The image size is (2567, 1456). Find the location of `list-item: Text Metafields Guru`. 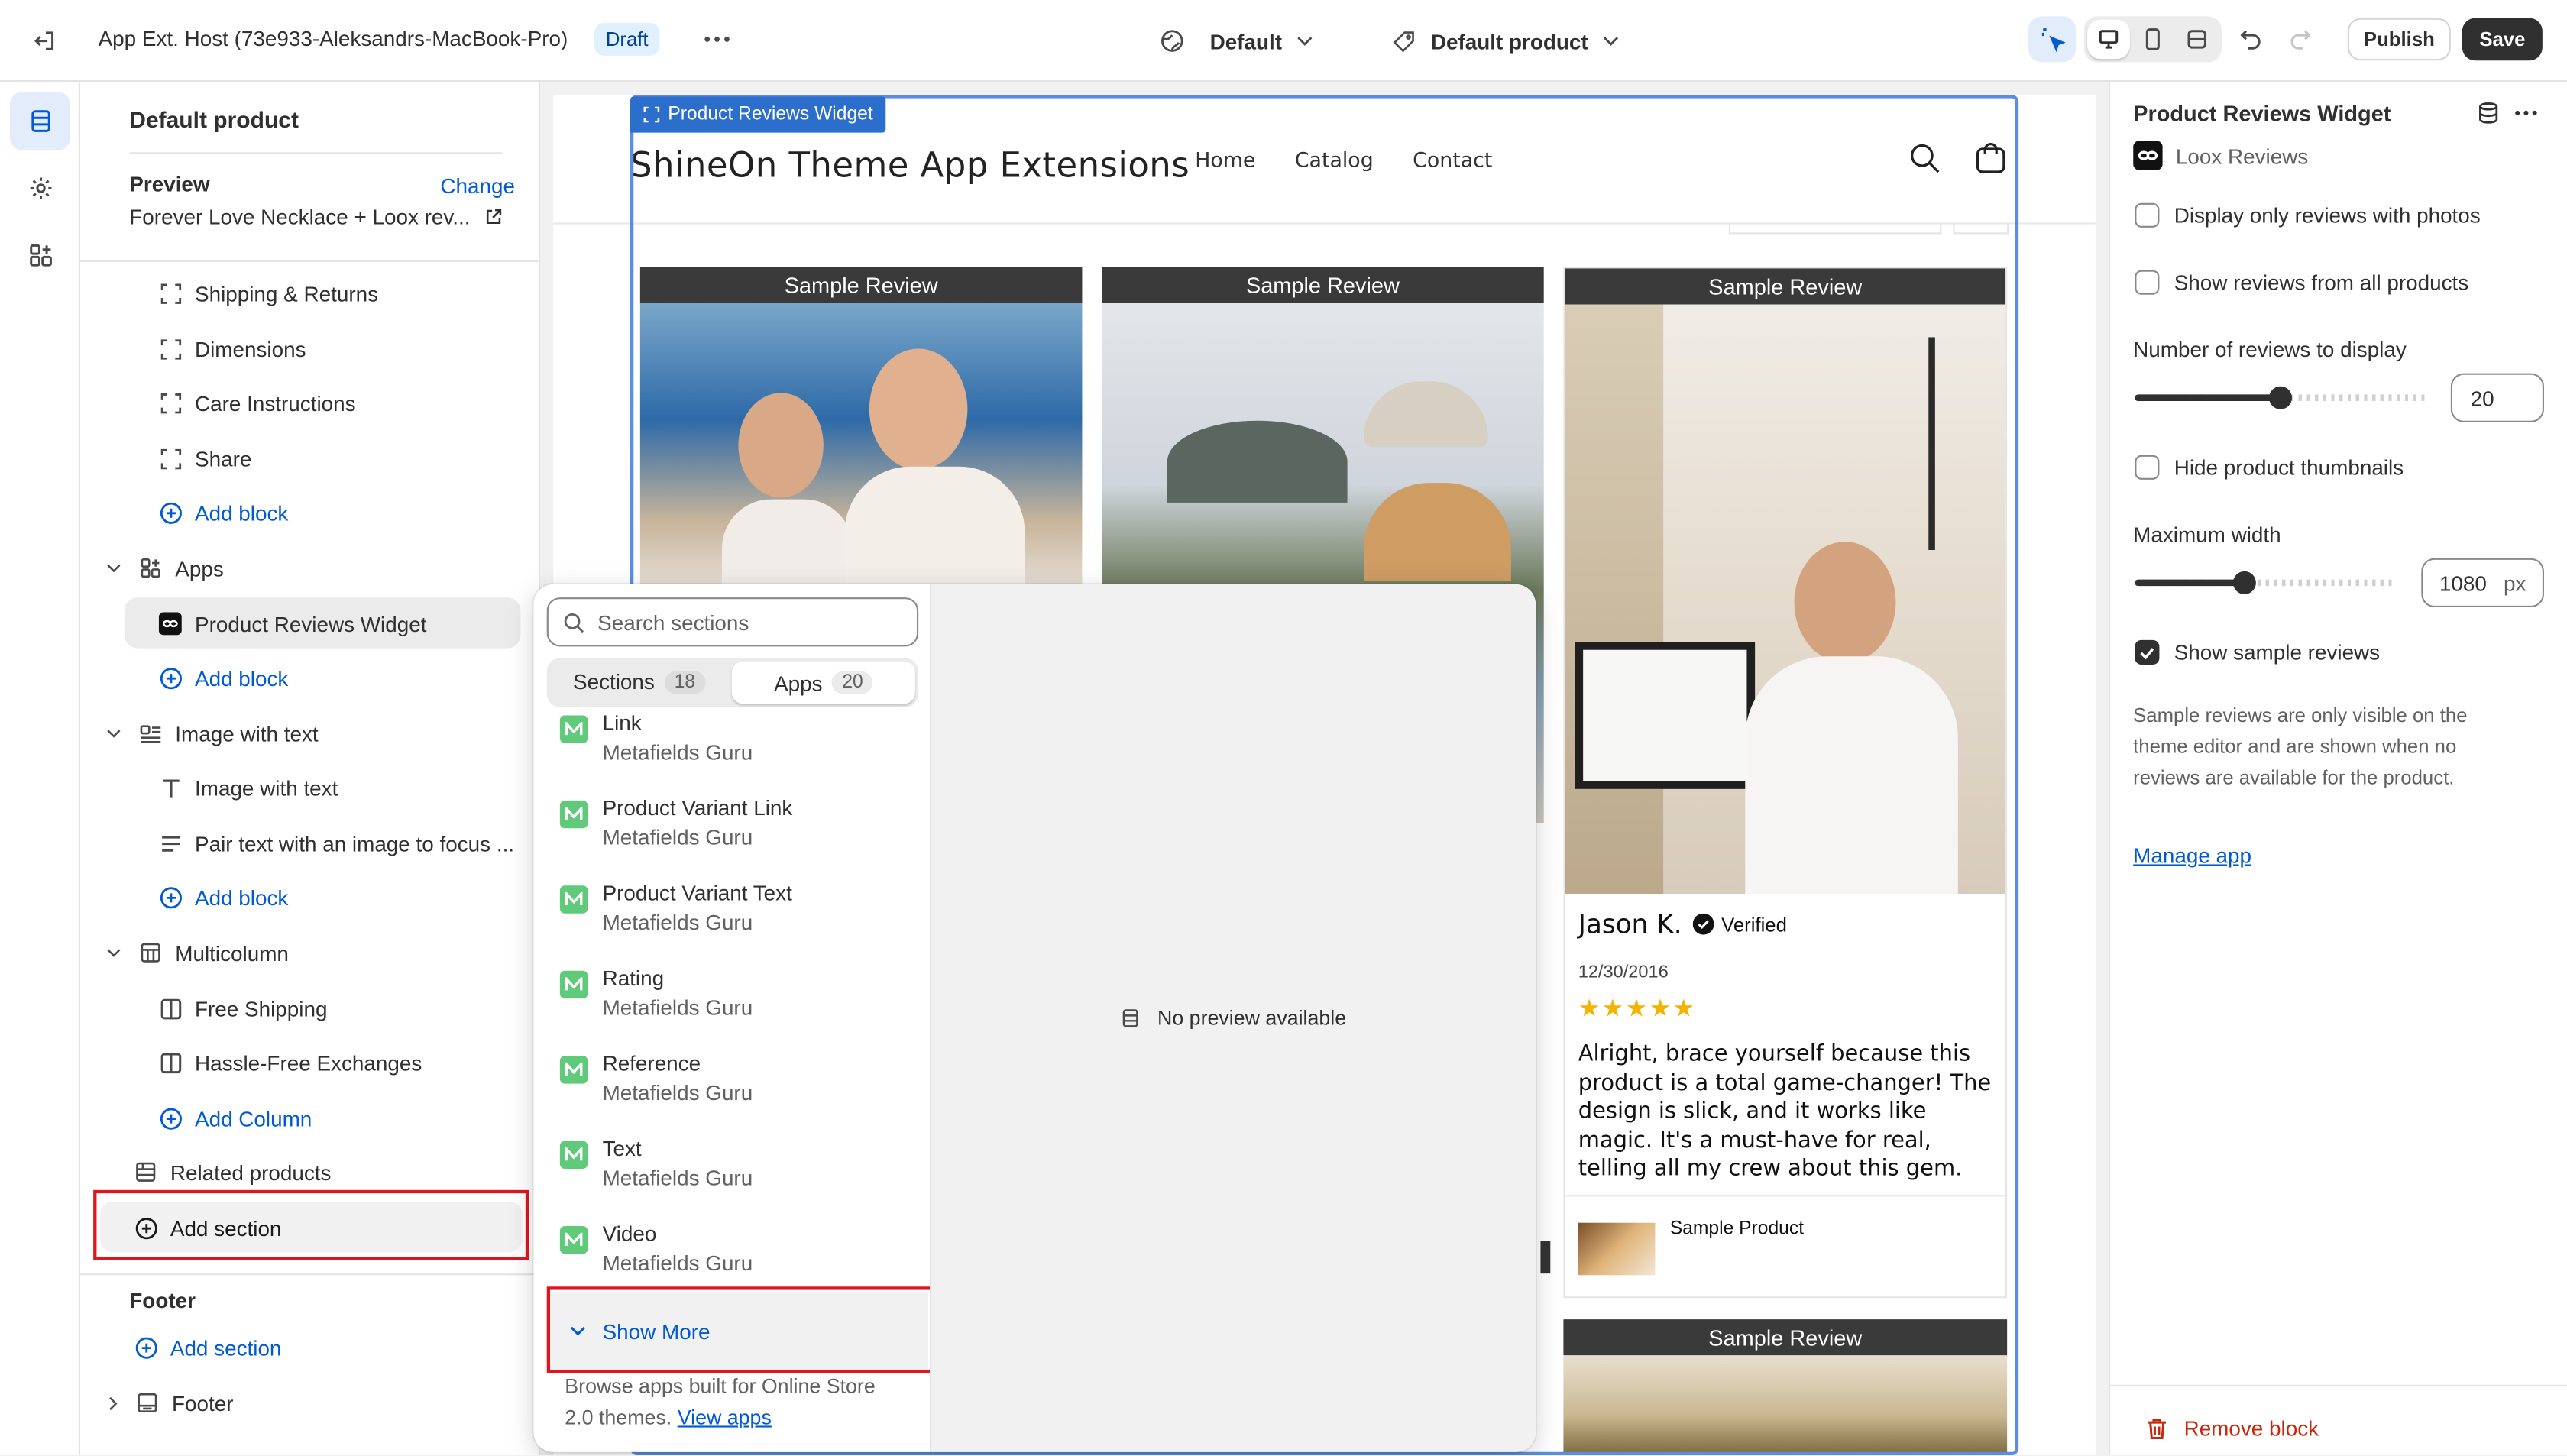

list-item: Text Metafields Guru is located at coordinates (732, 1178).